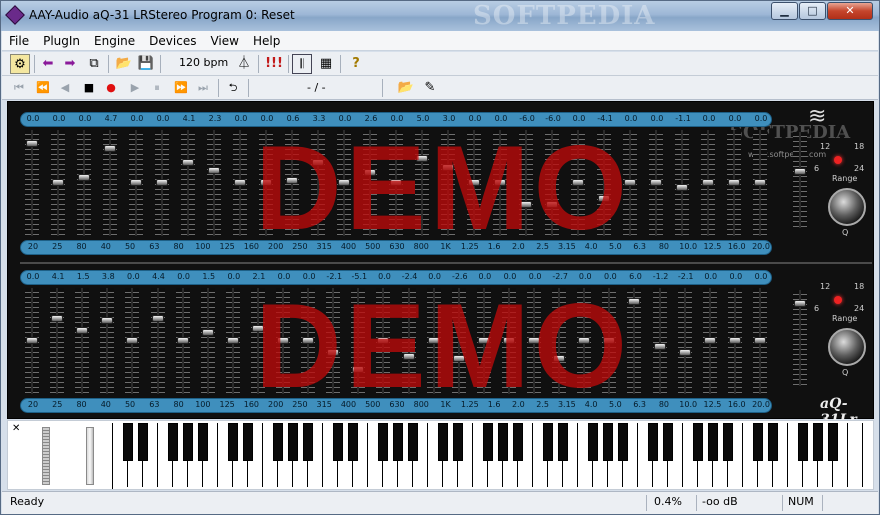 This screenshot has height=515, width=880. I want to click on maximize-button: □, so click(812, 11).